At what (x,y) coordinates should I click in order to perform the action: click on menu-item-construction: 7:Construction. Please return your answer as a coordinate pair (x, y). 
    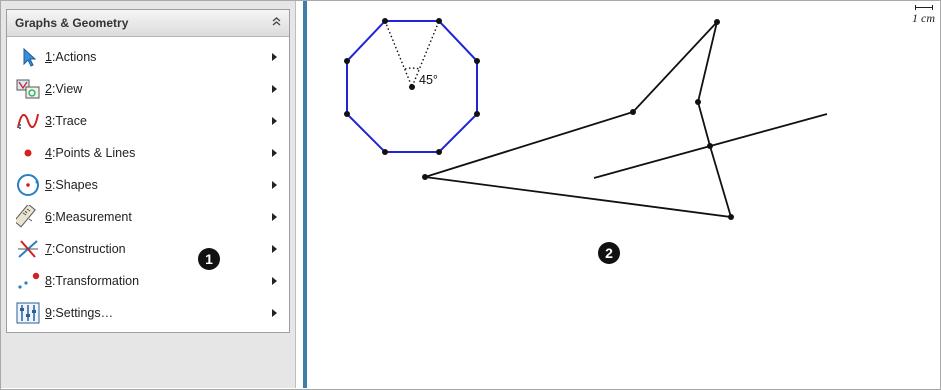
    Looking at the image, I should click on (148, 249).